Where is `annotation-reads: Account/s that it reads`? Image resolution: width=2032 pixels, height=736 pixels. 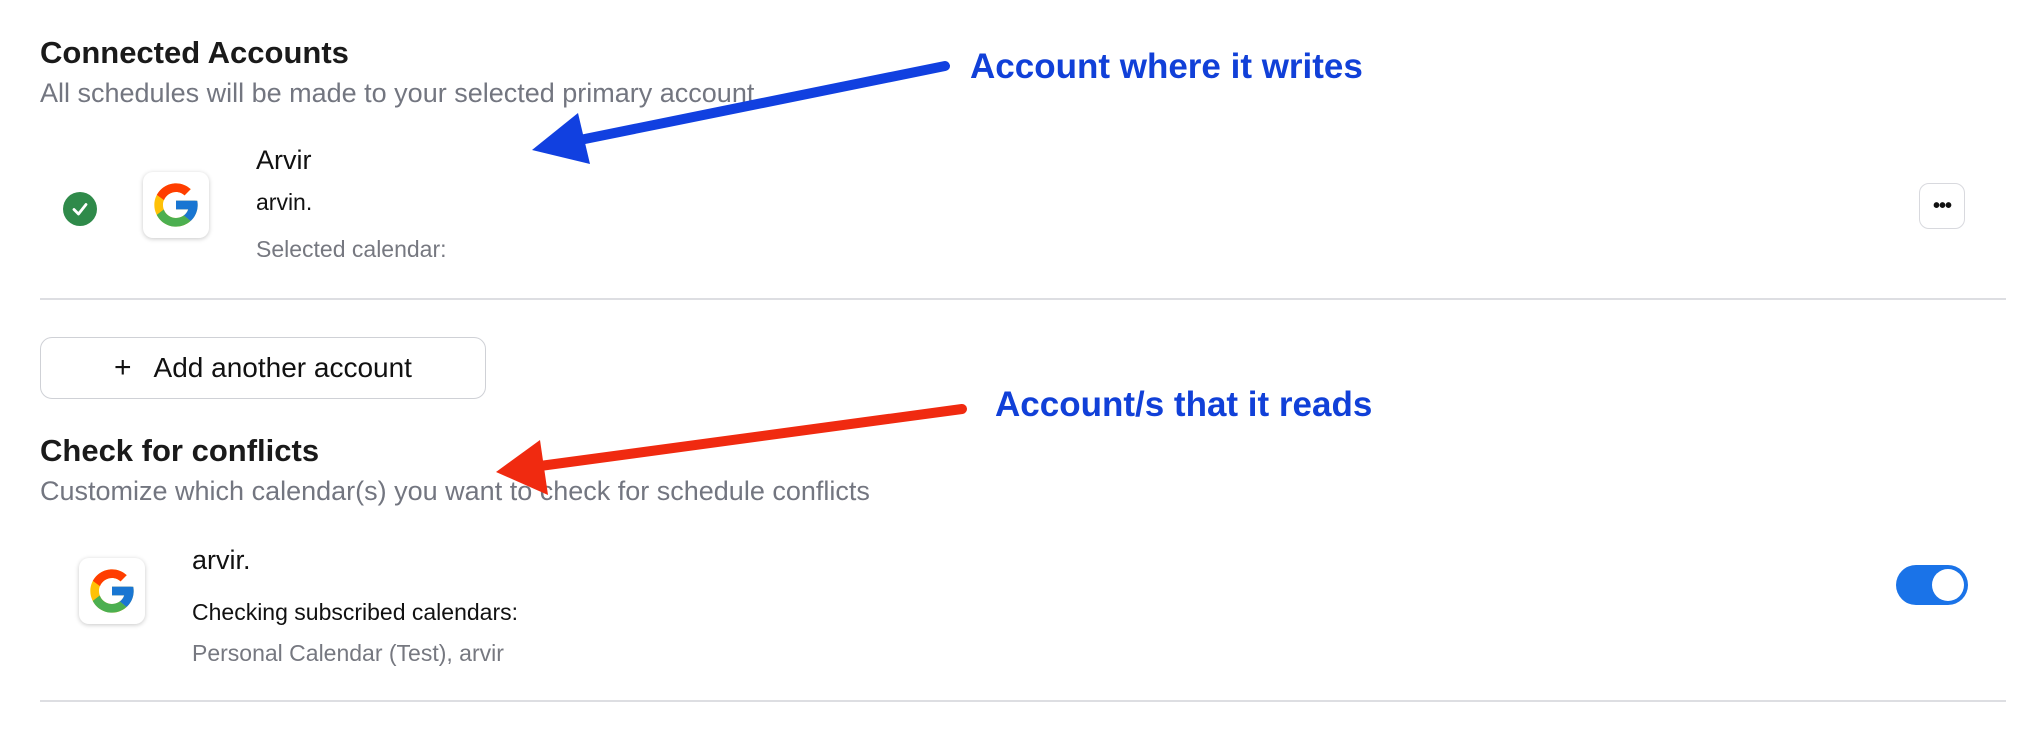
annotation-reads: Account/s that it reads is located at coordinates (1184, 404).